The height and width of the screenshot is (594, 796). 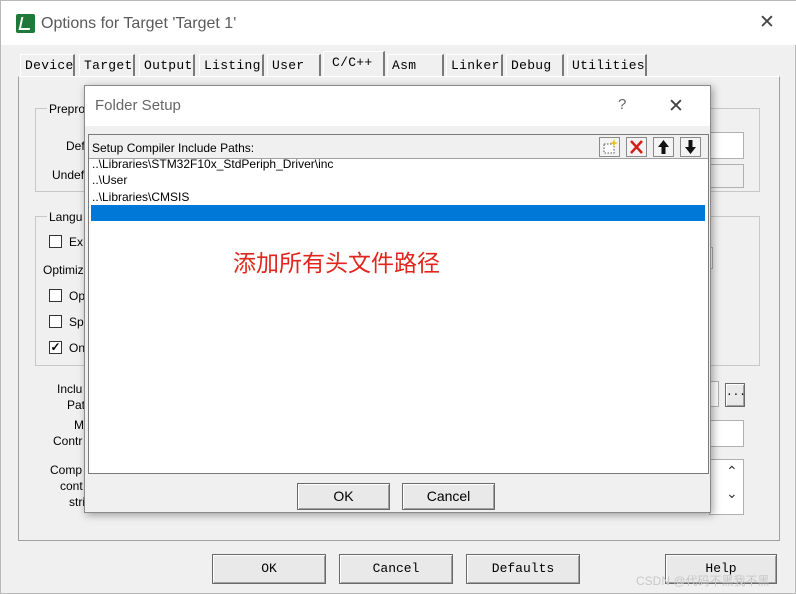 I want to click on dialog-title-bar: Folder Setup ? ✕, so click(x=397, y=106).